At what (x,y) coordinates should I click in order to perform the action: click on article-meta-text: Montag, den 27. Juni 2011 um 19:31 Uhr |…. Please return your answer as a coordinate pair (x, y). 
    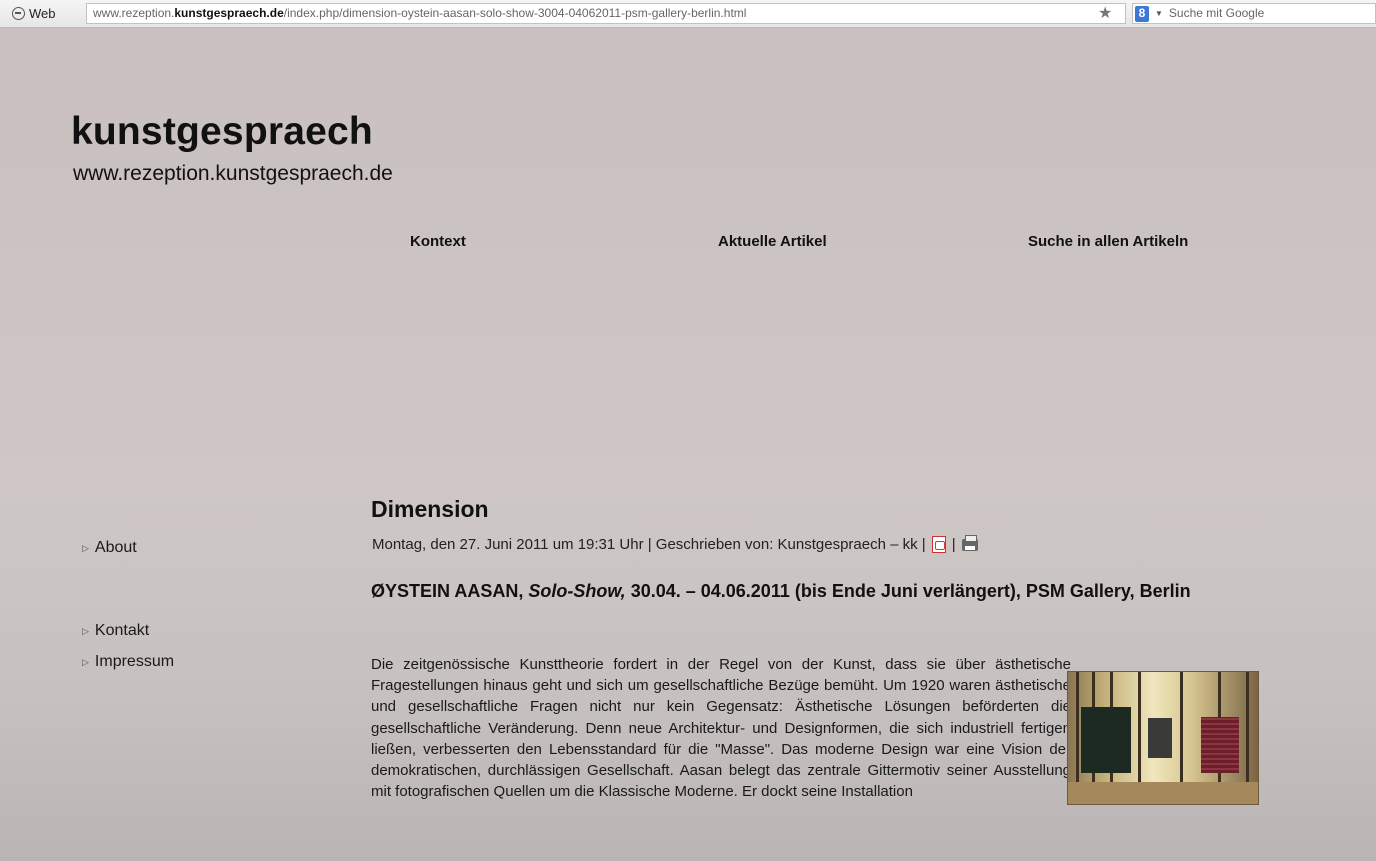
    Looking at the image, I should click on (649, 544).